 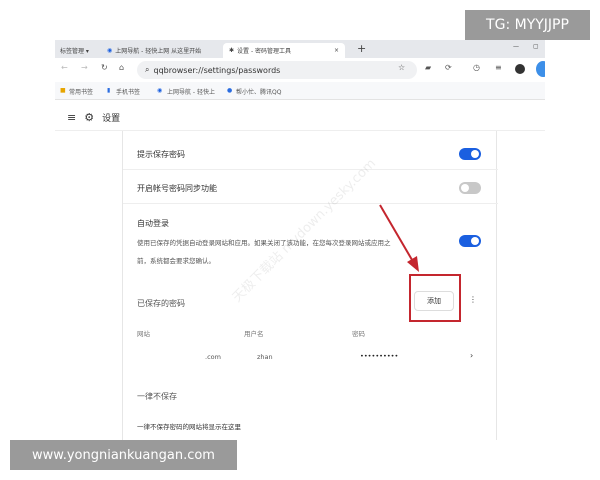 I want to click on saved-passwords-title: 已保存的密码, so click(x=161, y=303).